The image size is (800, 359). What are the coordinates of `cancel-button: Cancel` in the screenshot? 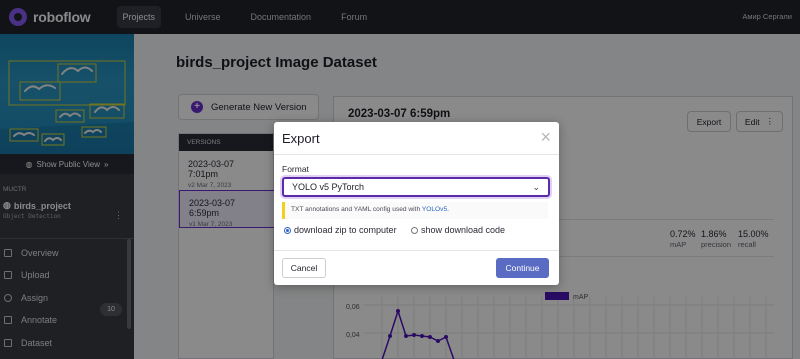 It's located at (304, 268).